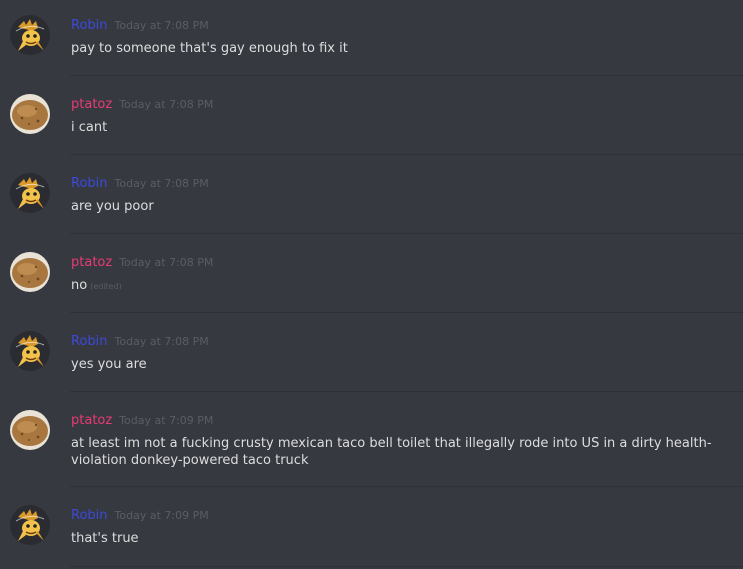 The width and height of the screenshot is (743, 569). What do you see at coordinates (106, 286) in the screenshot?
I see `edited-label: (edited)` at bounding box center [106, 286].